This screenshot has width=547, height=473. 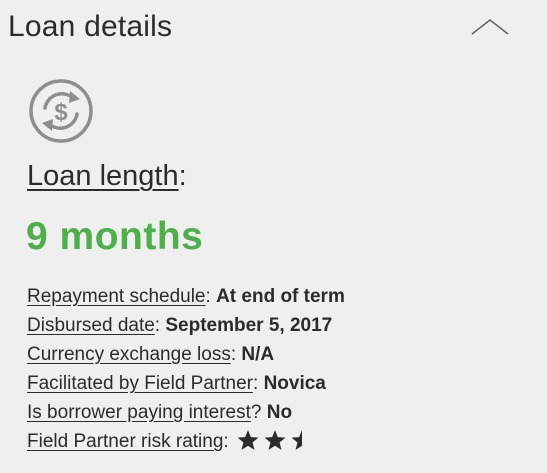 I want to click on detail-repayment-schedule: Repayment schedule: At end of term, so click(x=186, y=296).